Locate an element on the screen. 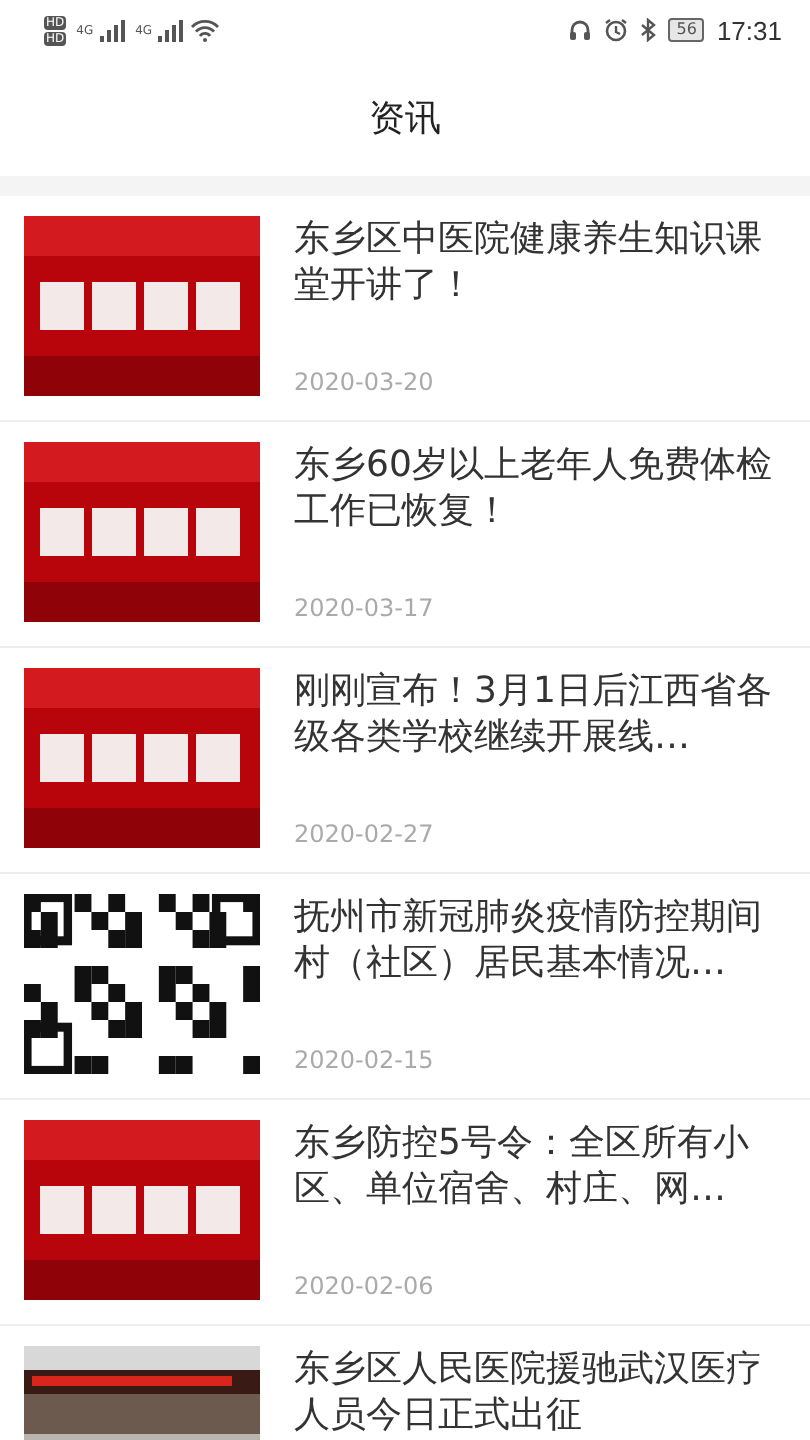  news-title: 东乡60岁以上老年人免费体检工作已恢复！ is located at coordinates (534, 488).